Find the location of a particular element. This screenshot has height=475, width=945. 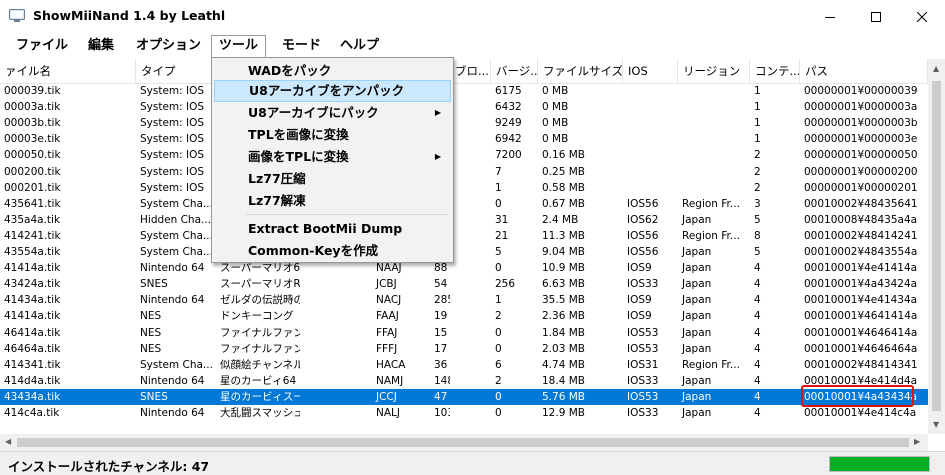

cell-col-version: 0 is located at coordinates (498, 268).